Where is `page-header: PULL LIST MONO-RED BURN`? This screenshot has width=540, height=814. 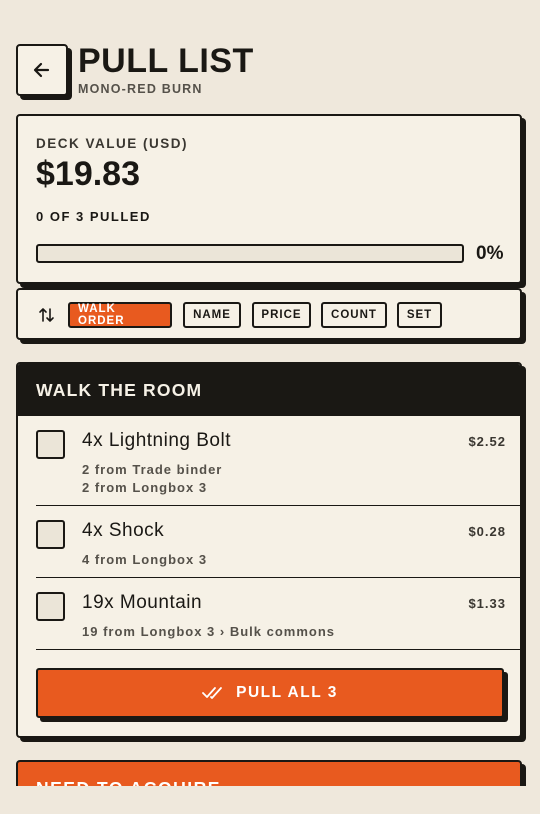
page-header: PULL LIST MONO-RED BURN is located at coordinates (270, 72).